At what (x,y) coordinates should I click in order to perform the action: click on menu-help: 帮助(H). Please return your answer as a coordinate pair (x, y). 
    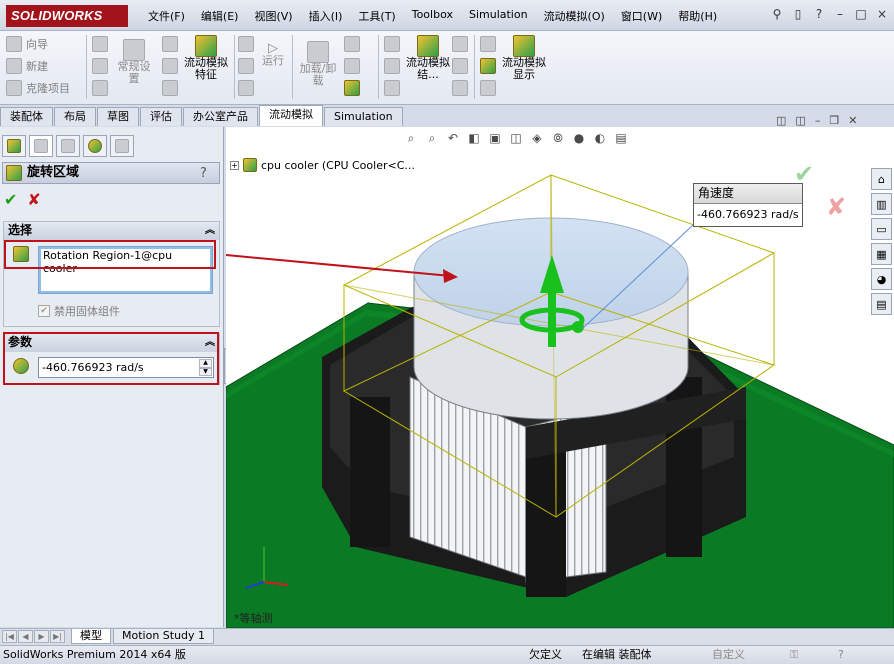
    Looking at the image, I should click on (697, 16).